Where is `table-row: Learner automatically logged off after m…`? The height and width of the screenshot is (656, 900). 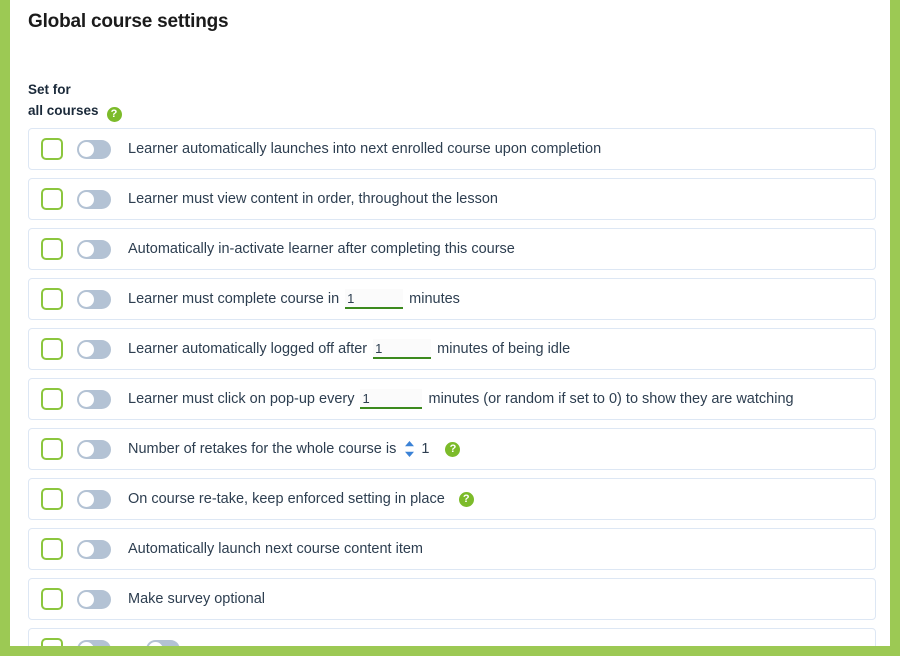
table-row: Learner automatically logged off after m… is located at coordinates (452, 349).